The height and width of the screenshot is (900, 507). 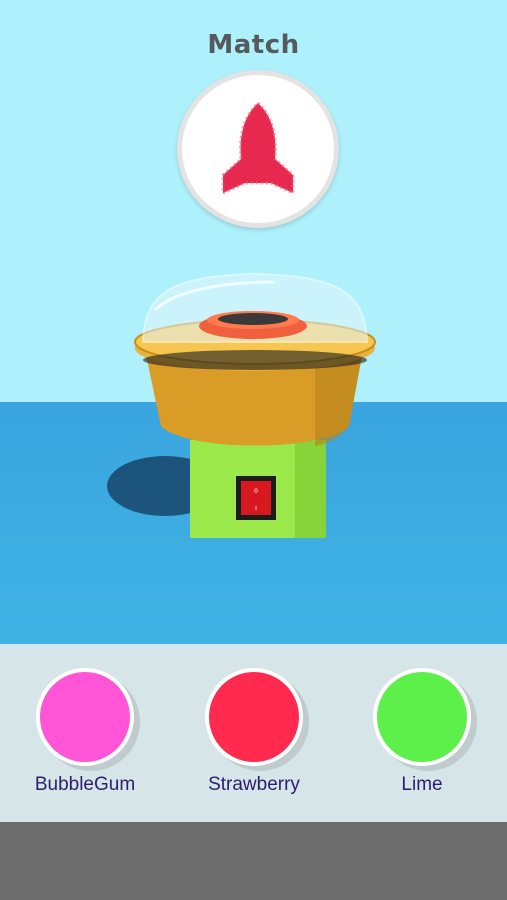 I want to click on flavor-option-bubblegum: BubbleGum, so click(x=85, y=732).